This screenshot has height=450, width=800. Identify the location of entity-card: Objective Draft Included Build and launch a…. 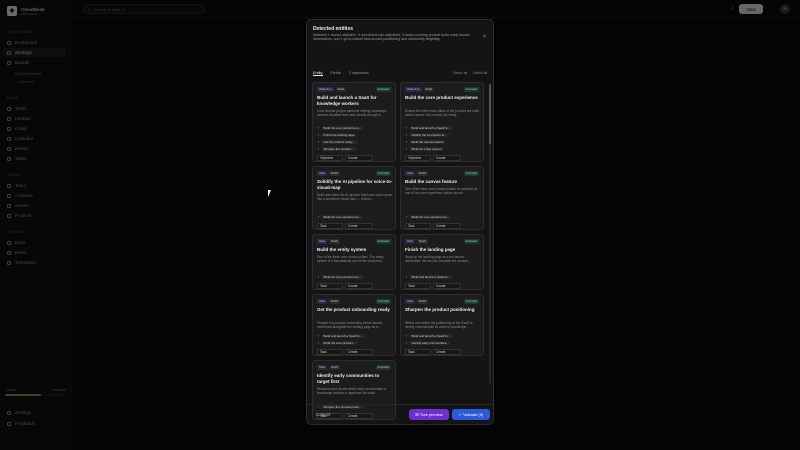
(354, 122).